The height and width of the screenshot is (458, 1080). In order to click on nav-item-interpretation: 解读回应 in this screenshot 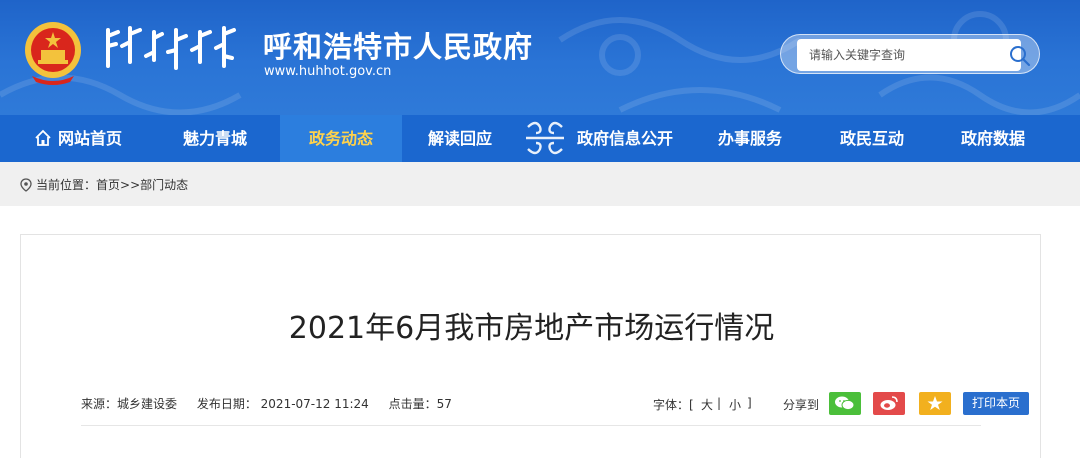, I will do `click(460, 138)`.